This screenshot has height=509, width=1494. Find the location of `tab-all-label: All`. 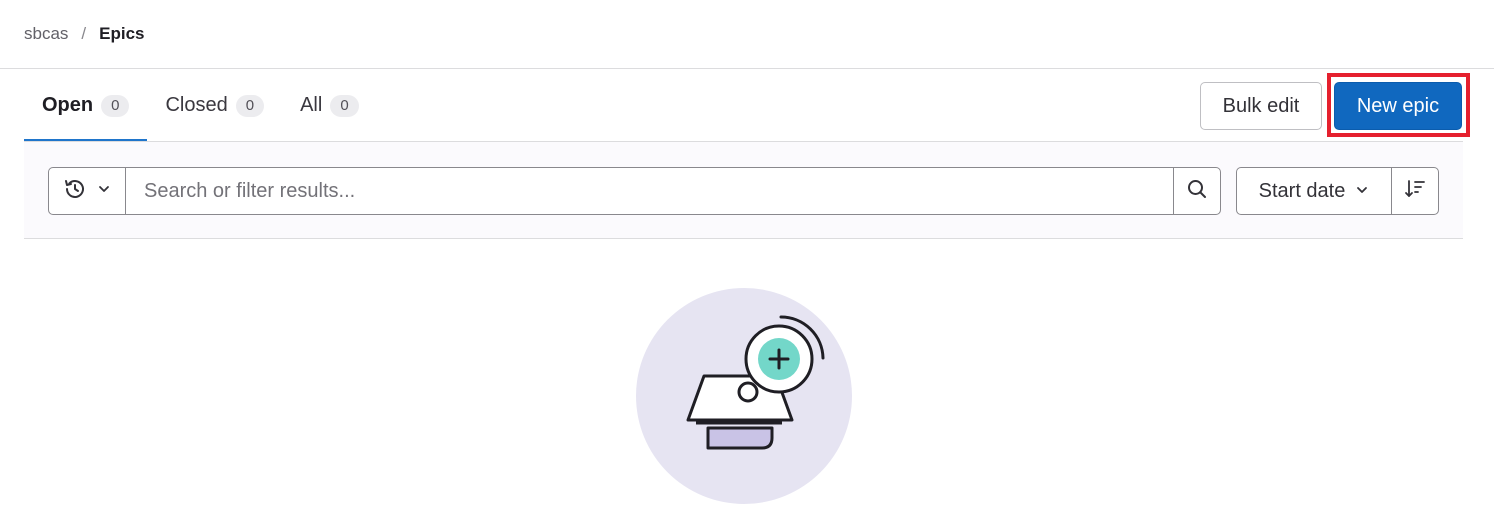

tab-all-label: All is located at coordinates (311, 105).